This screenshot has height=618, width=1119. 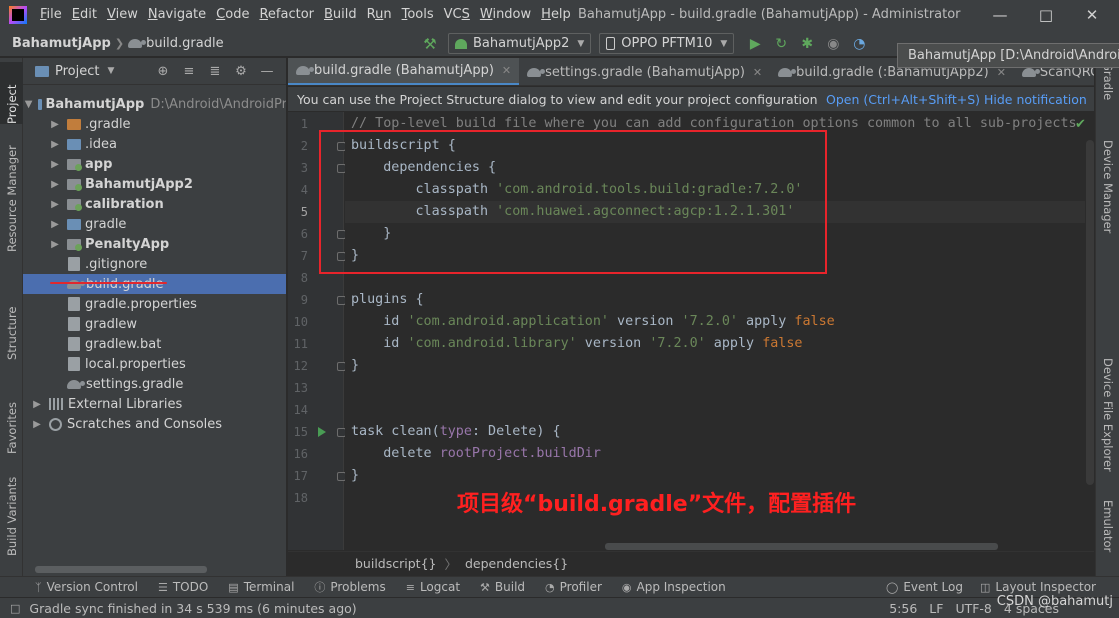 What do you see at coordinates (177, 15) in the screenshot?
I see `menu-navigate: Navigate` at bounding box center [177, 15].